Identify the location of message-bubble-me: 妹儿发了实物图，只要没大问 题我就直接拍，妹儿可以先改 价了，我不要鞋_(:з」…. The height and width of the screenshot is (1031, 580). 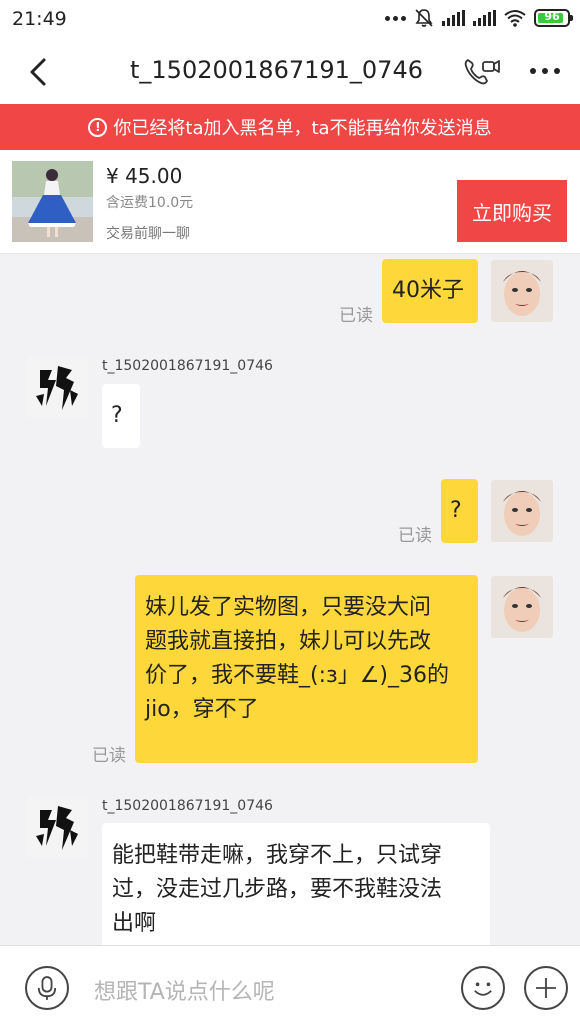
(306, 669).